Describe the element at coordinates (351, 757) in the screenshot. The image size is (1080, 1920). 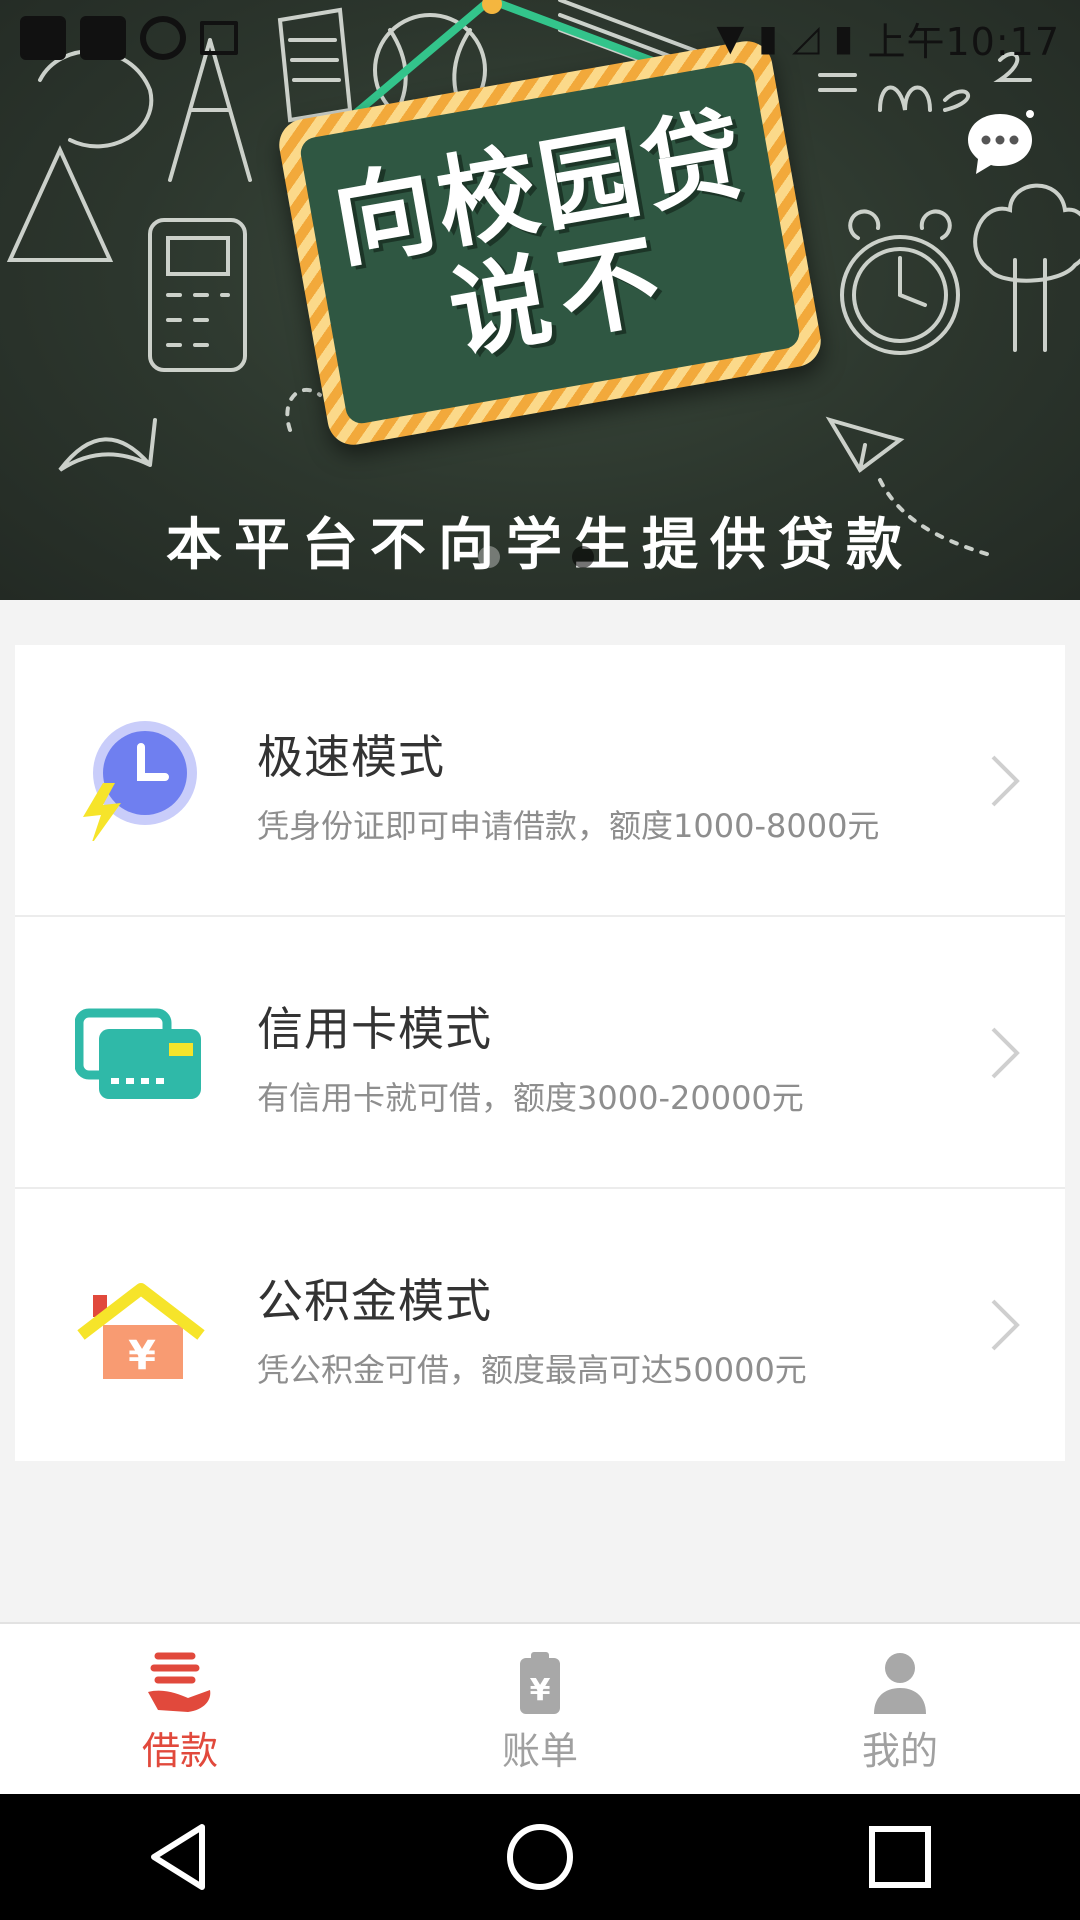
I see `mode-title: 极速模式` at that location.